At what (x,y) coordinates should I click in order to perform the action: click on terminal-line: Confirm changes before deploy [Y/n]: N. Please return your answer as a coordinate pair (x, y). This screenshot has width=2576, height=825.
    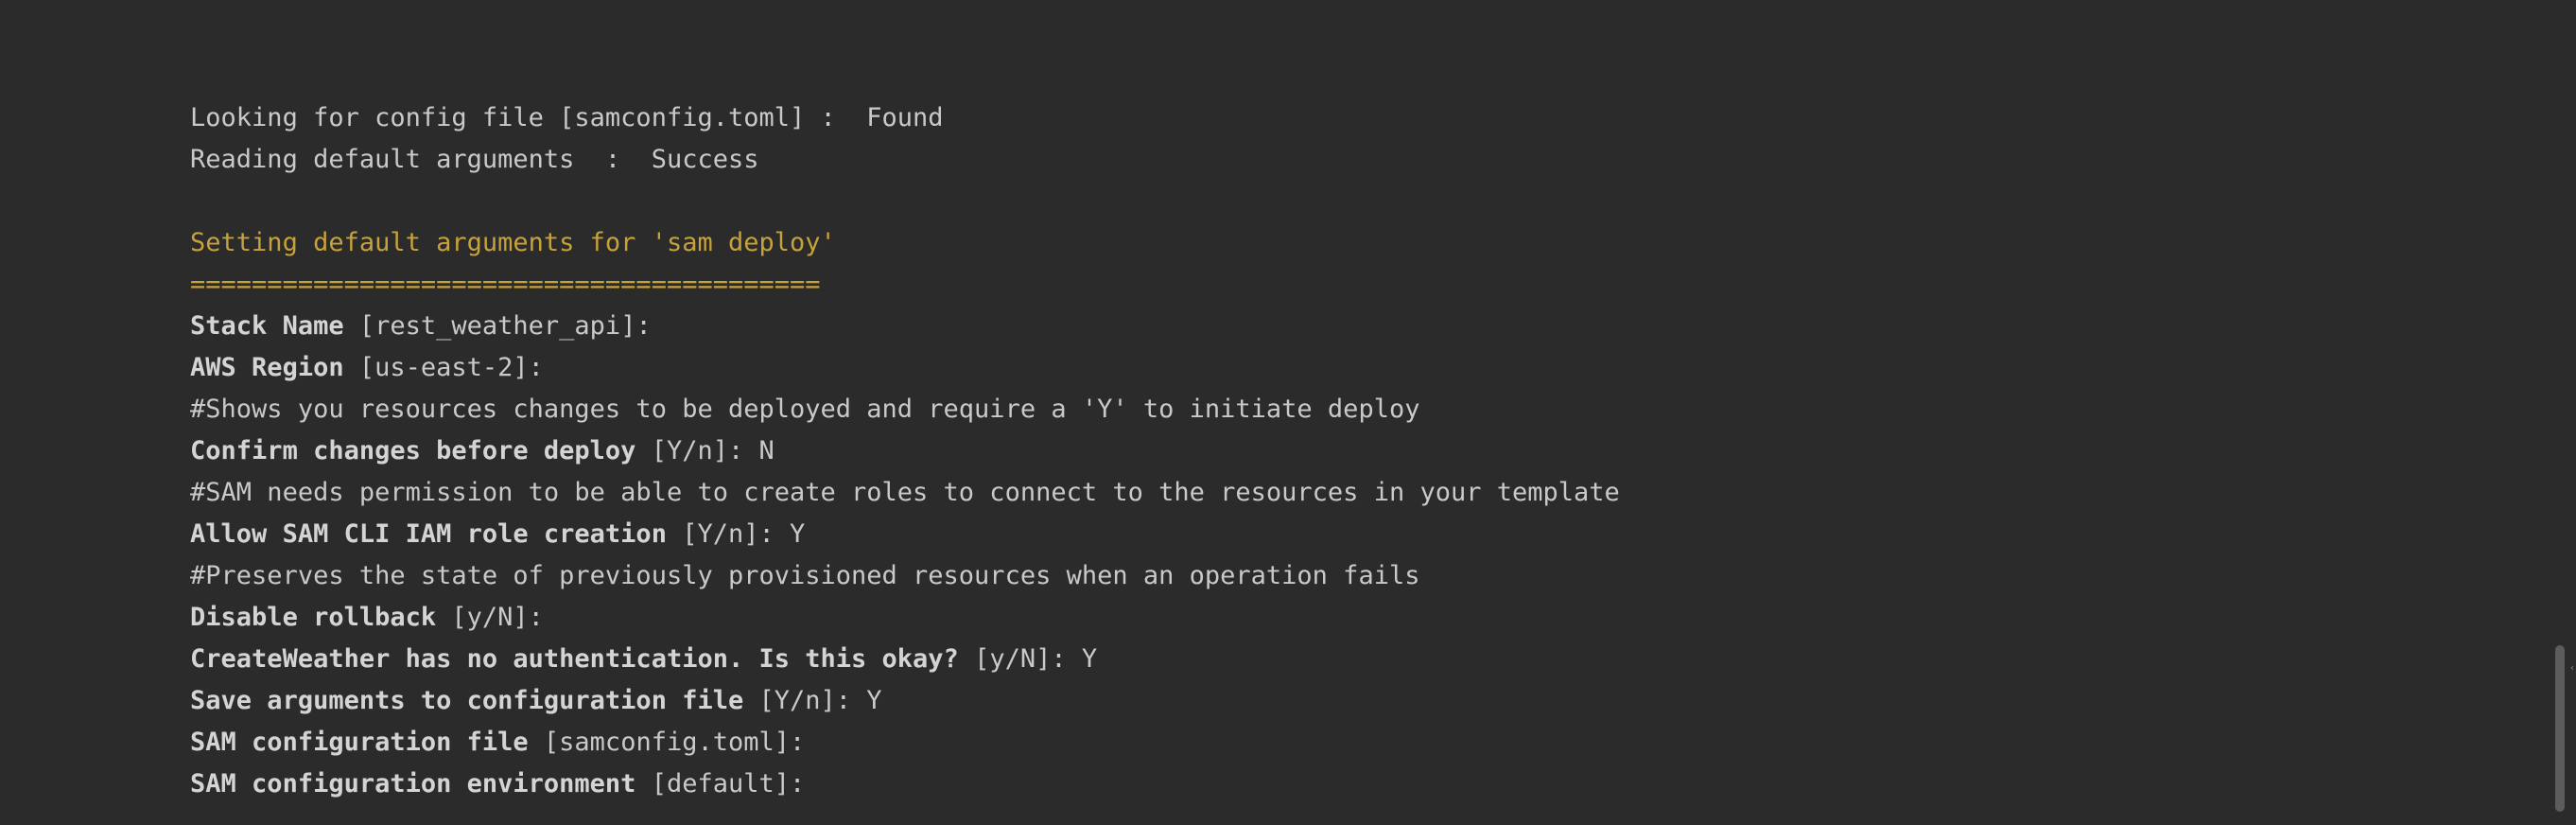
    Looking at the image, I should click on (452, 427).